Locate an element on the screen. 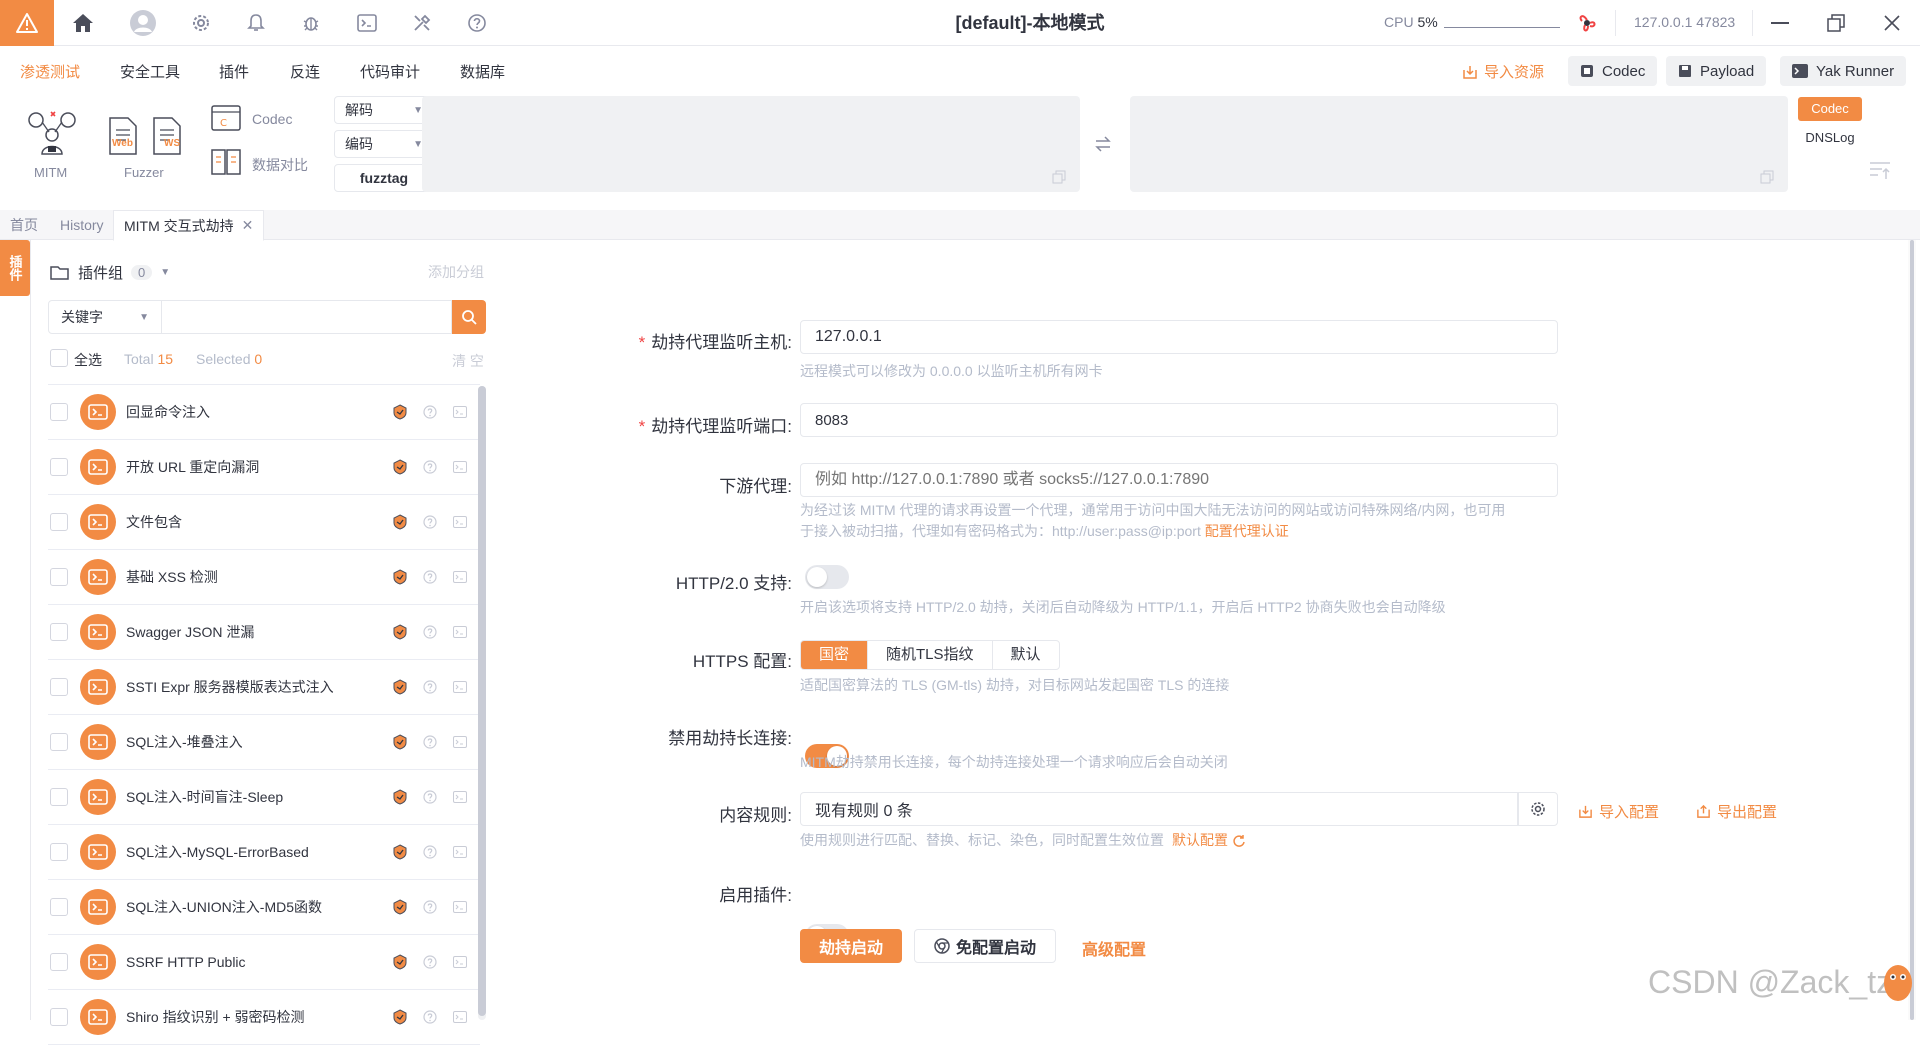  scrollbar-thumb is located at coordinates (482, 701).